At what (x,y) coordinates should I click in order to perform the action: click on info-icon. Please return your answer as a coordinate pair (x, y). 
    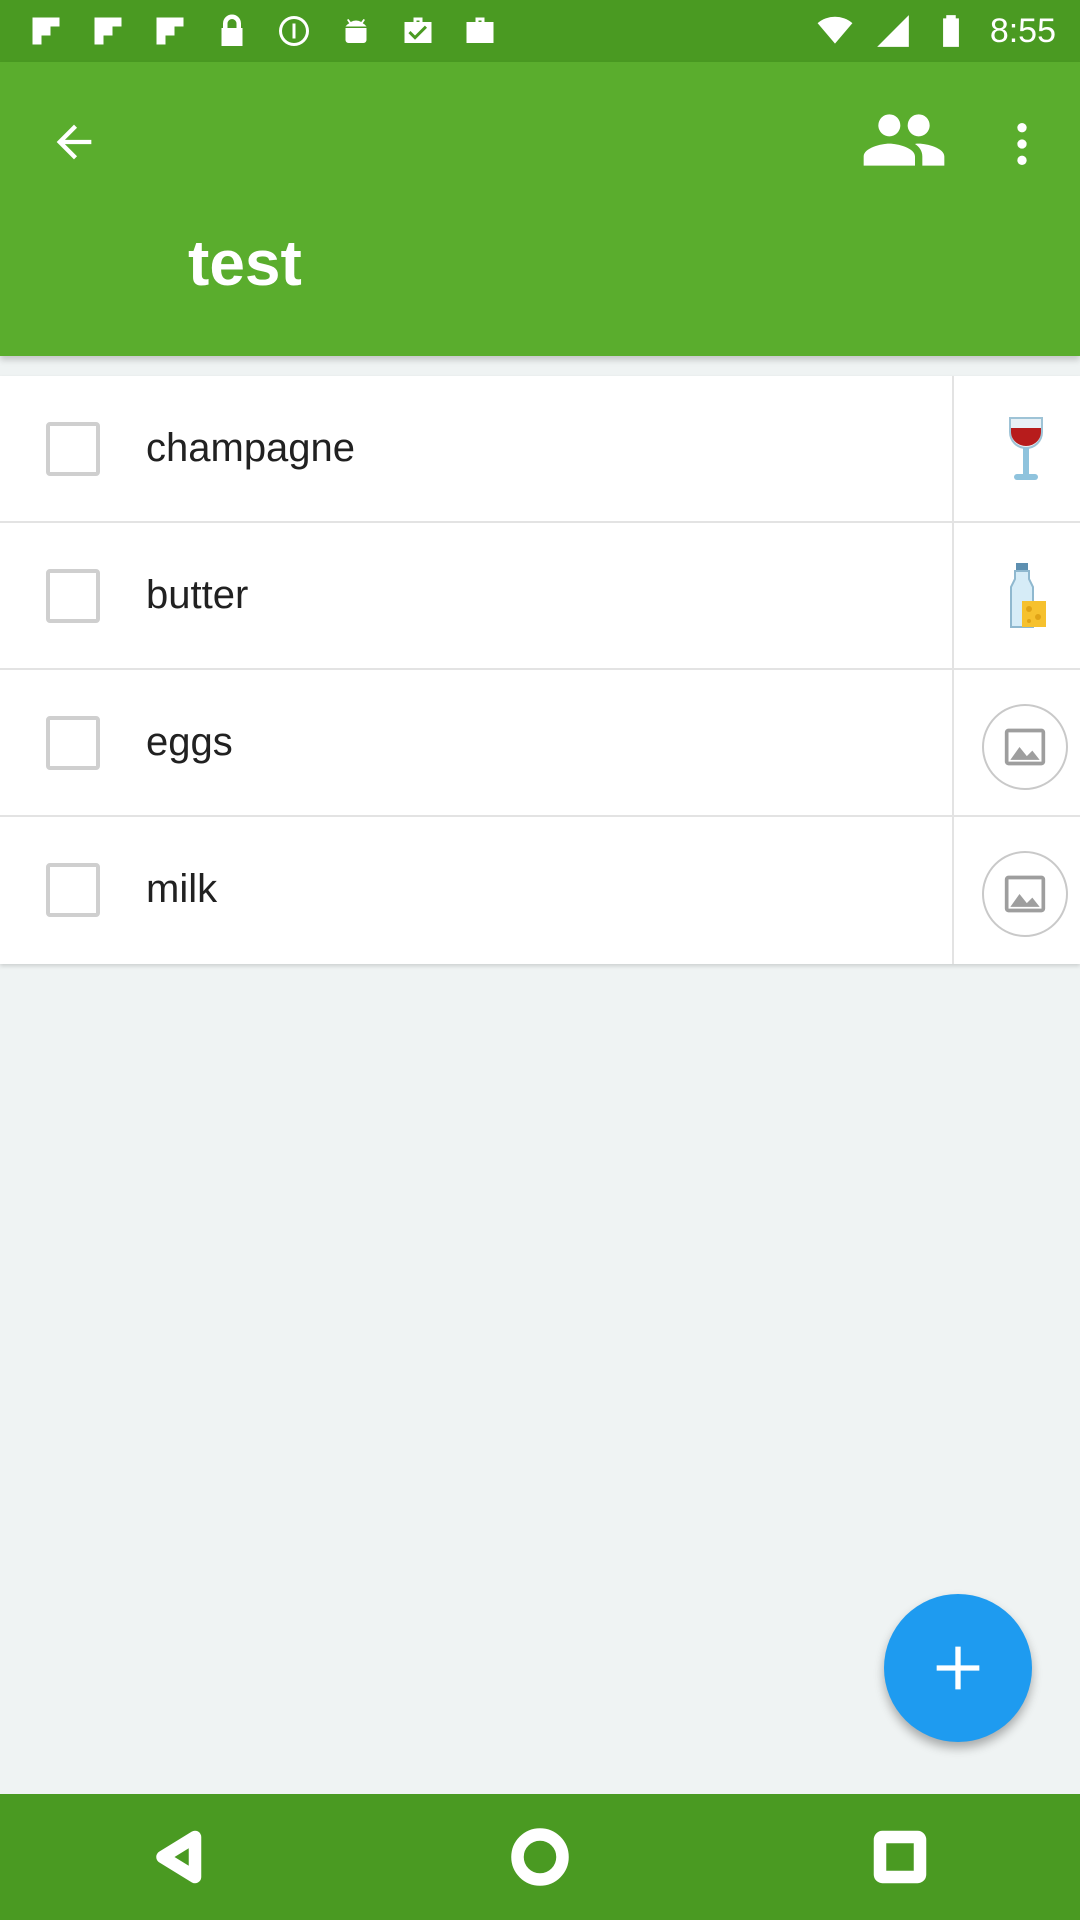
    Looking at the image, I should click on (294, 31).